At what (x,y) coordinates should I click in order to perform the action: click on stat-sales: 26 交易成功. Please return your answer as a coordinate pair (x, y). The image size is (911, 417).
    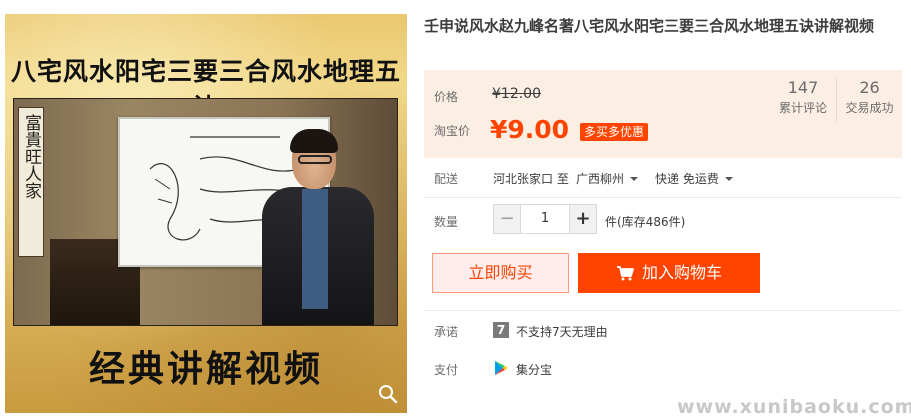
    Looking at the image, I should click on (869, 100).